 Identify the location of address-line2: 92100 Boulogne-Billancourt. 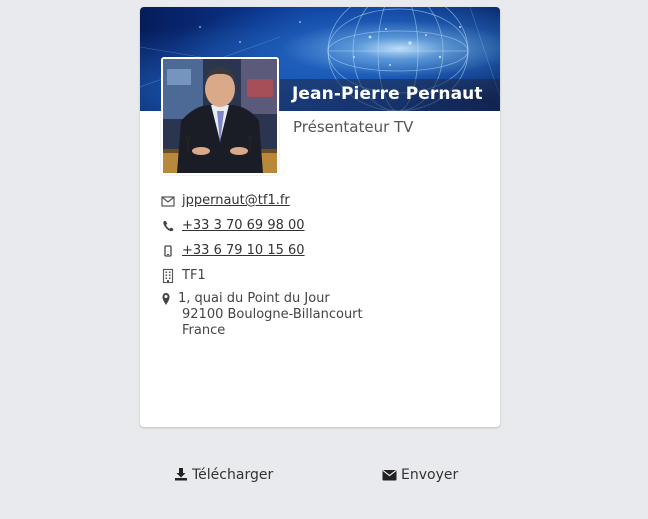
(272, 314).